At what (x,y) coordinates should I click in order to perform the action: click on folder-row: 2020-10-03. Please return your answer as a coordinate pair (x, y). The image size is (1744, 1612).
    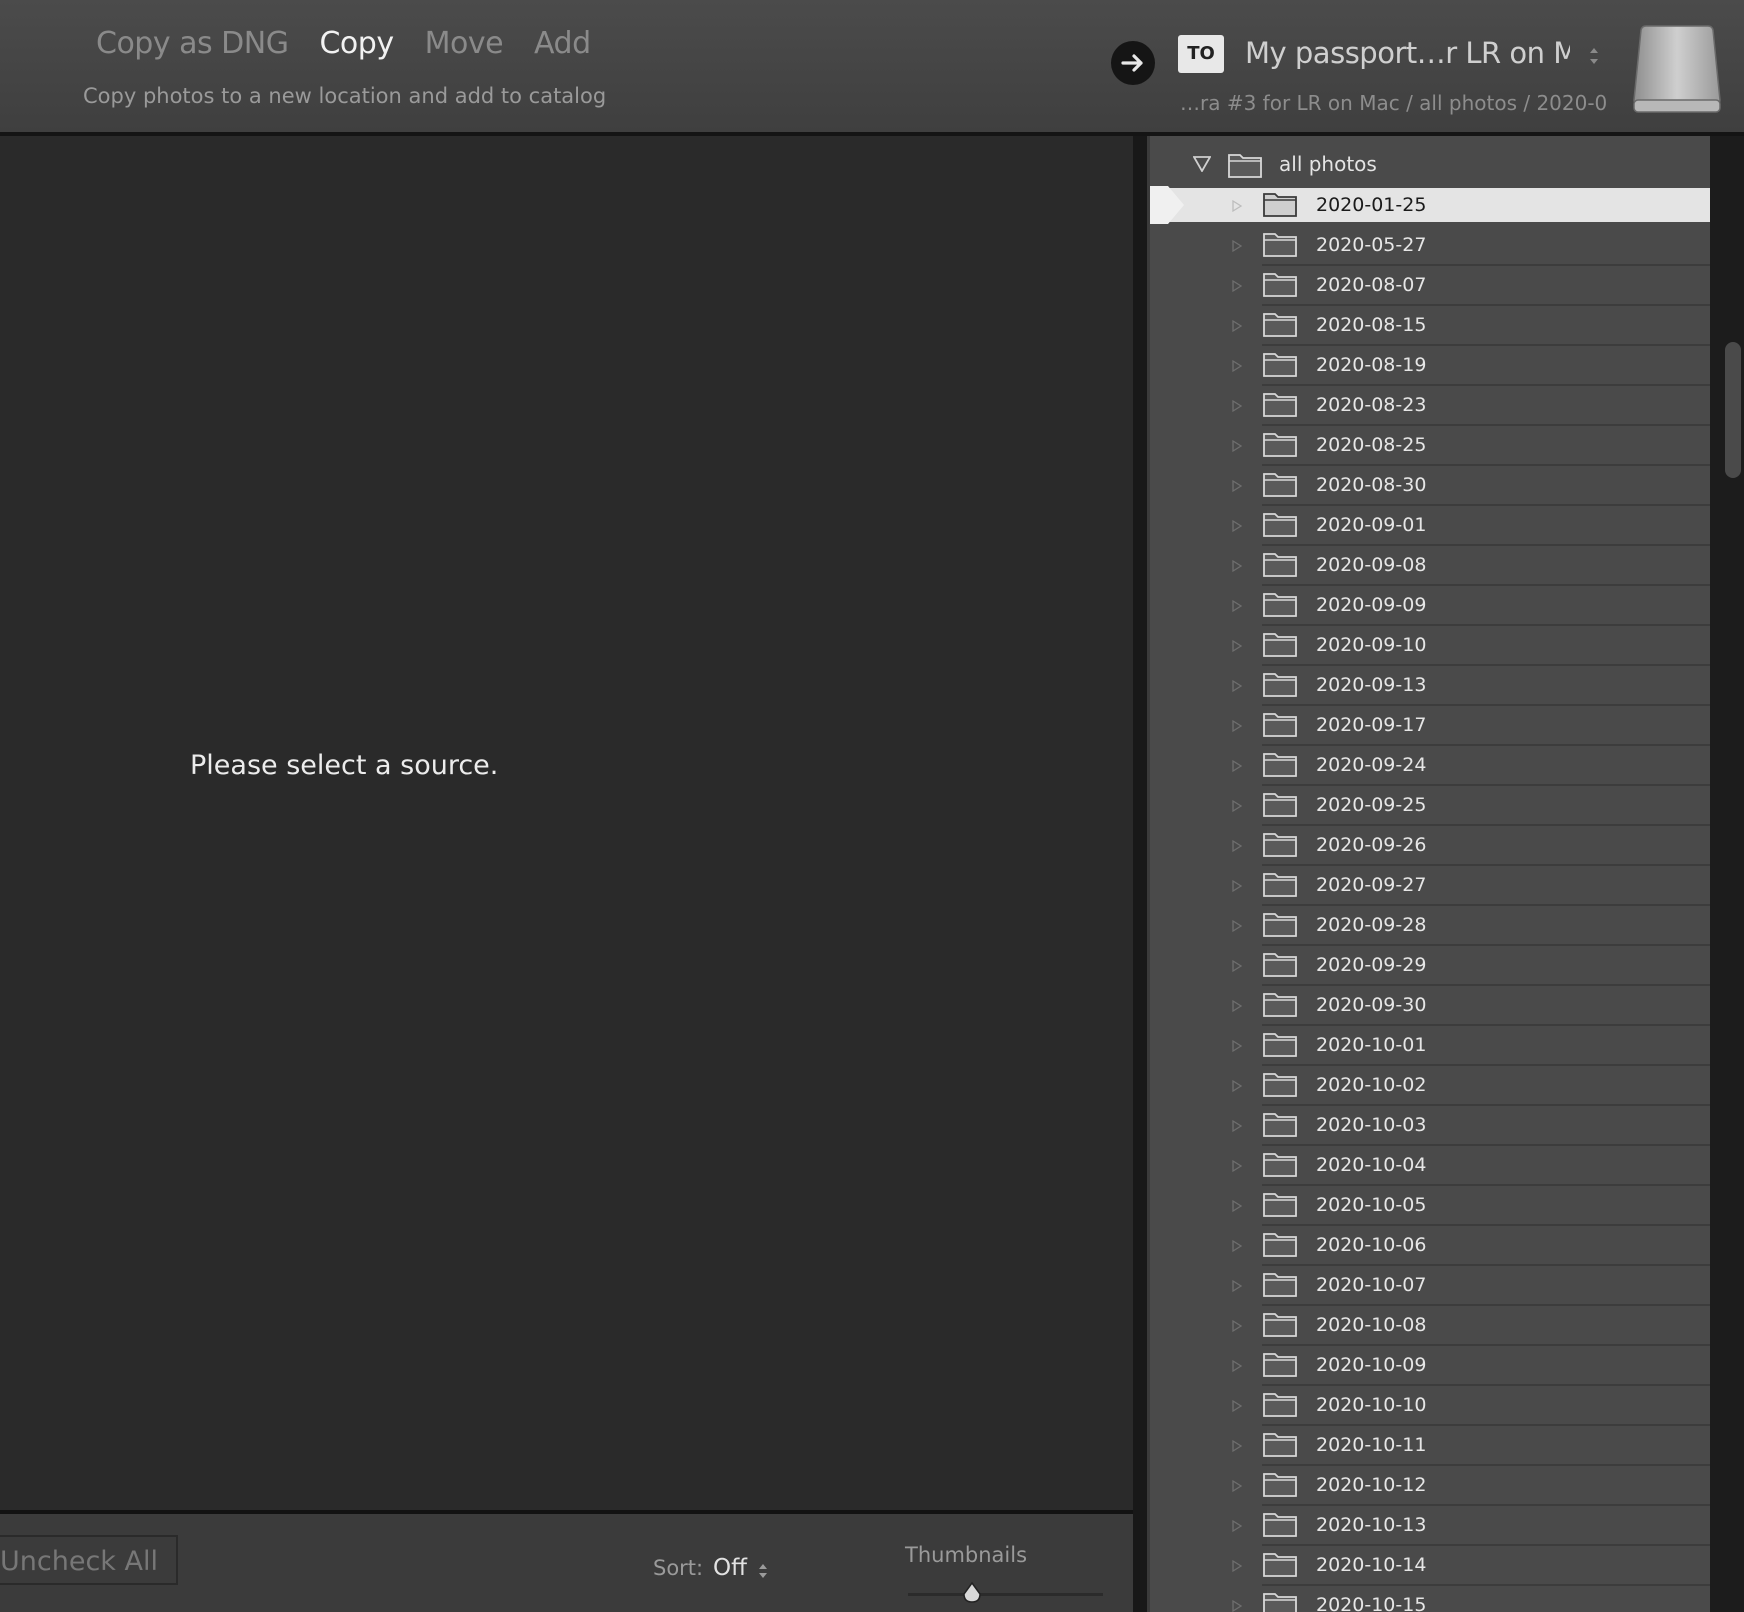
    Looking at the image, I should click on (1431, 1126).